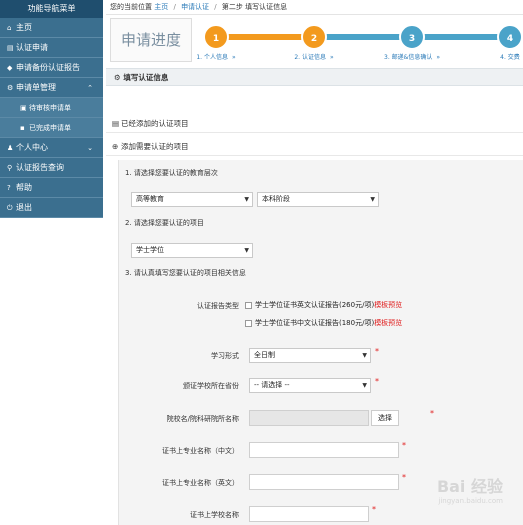  I want to click on study-form-value: 全日制, so click(264, 355).